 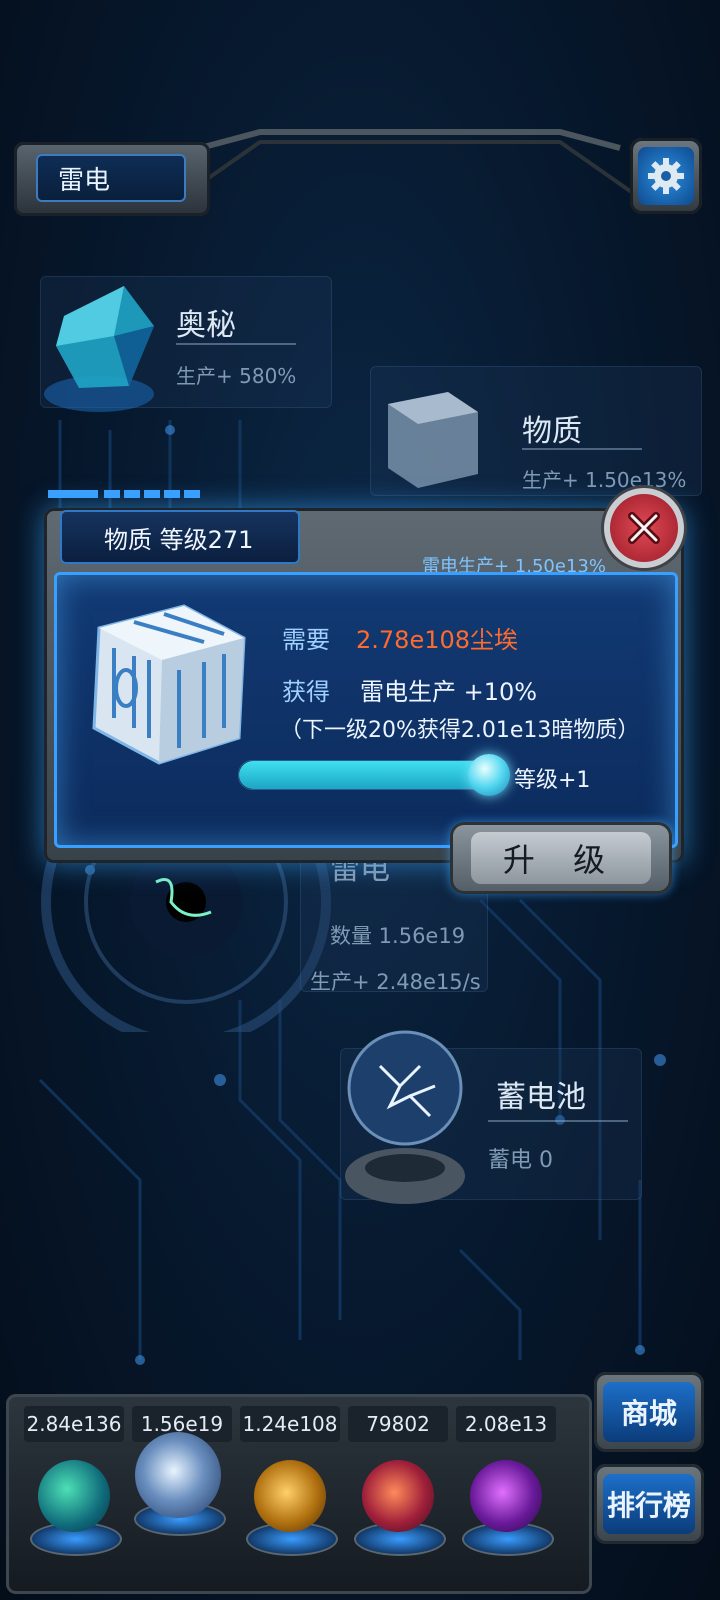 I want to click on page-title: 雷电, so click(x=111, y=178).